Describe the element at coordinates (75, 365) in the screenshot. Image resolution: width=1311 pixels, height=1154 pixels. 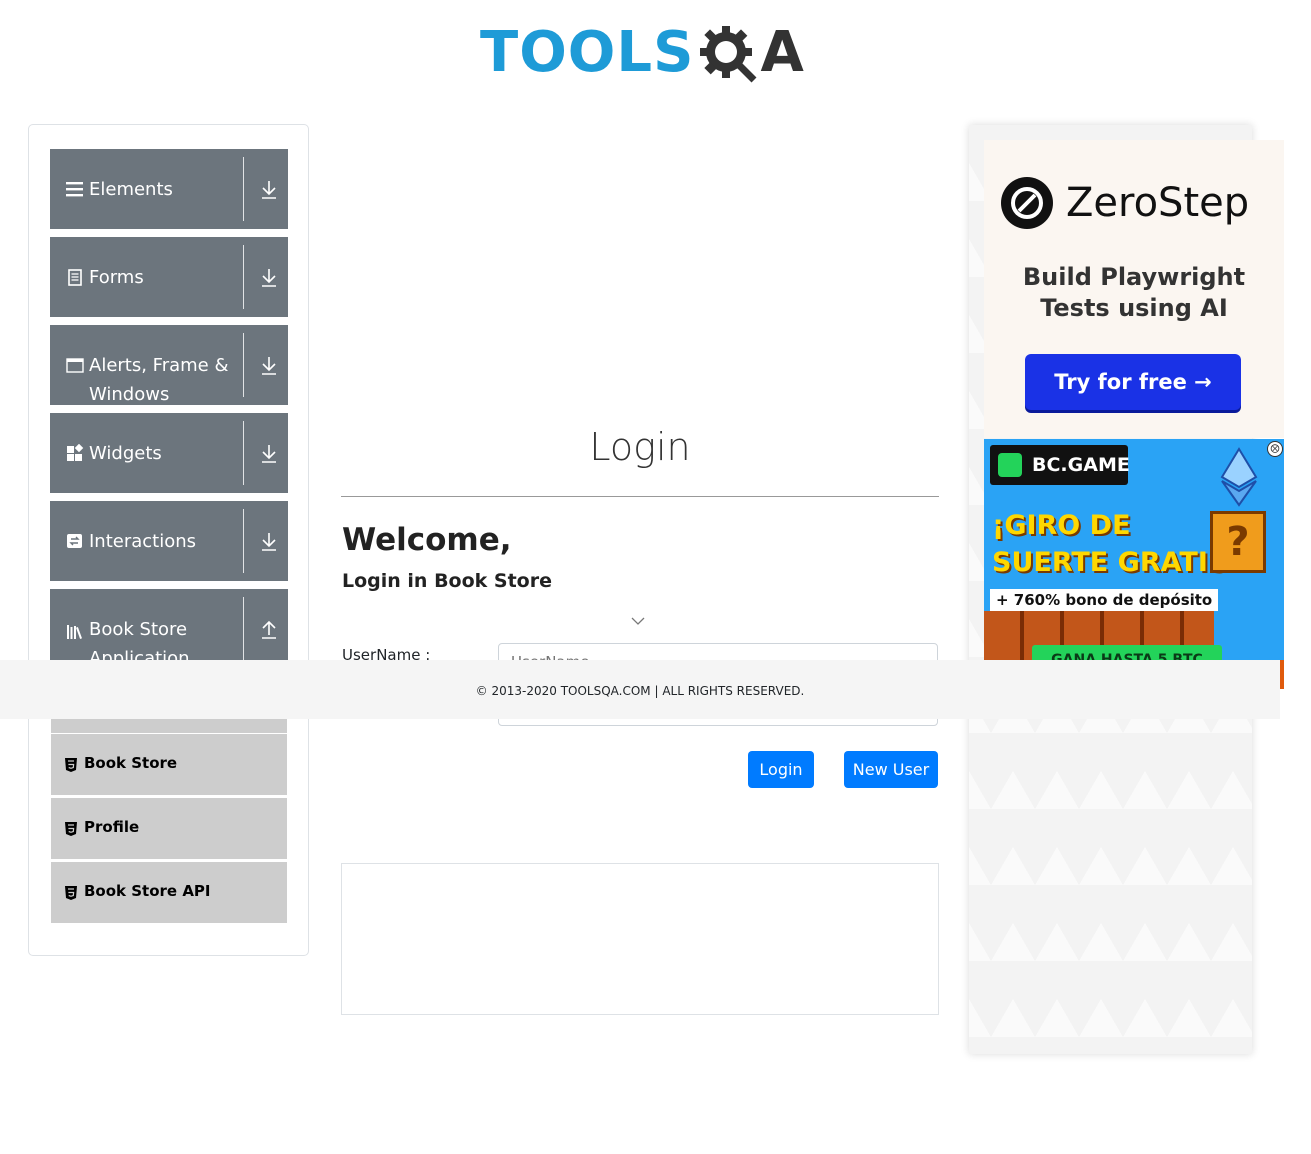
I see `window-icon` at that location.